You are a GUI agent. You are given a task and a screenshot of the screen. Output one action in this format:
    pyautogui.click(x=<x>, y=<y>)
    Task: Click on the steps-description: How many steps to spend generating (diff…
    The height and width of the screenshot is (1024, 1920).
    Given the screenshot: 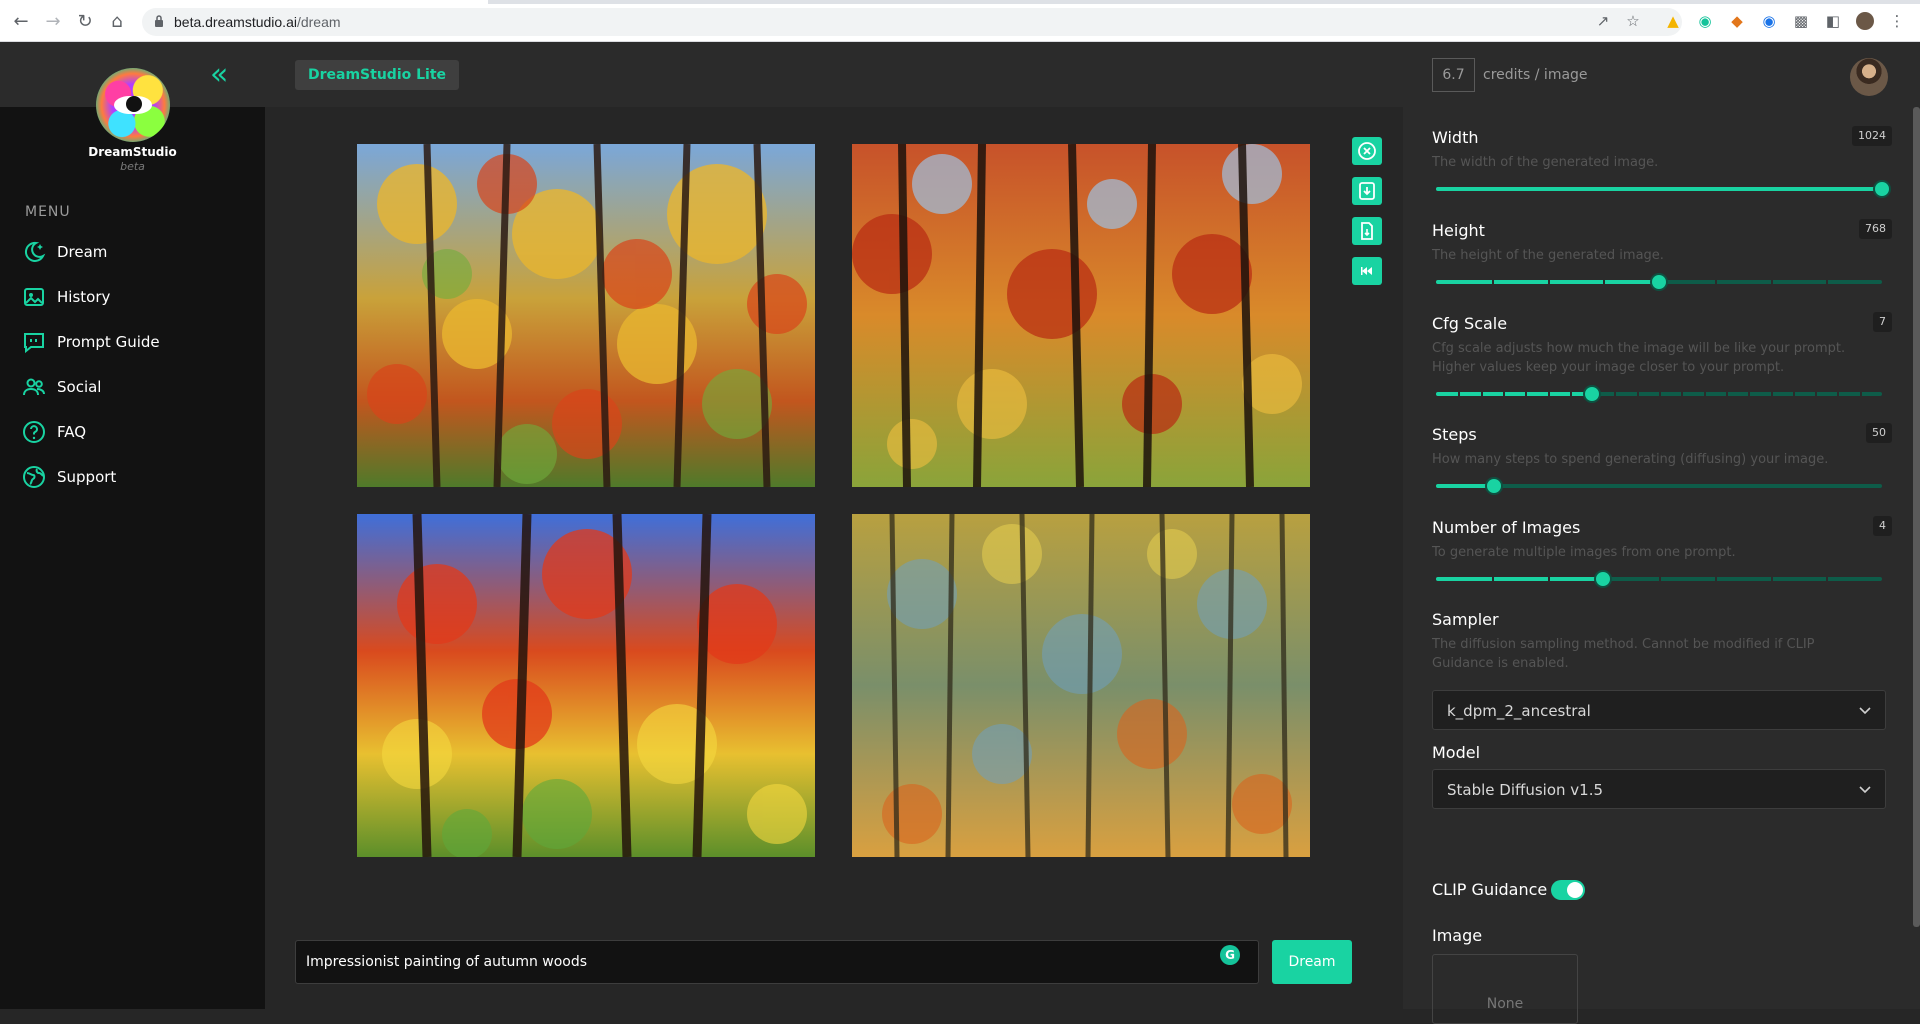 What is the action you would take?
    pyautogui.click(x=1630, y=459)
    